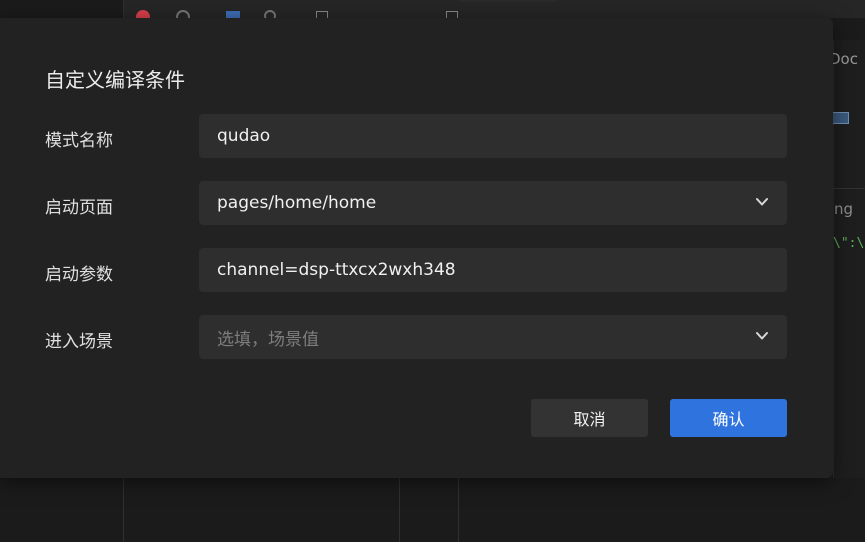 The image size is (865, 542). Describe the element at coordinates (849, 243) in the screenshot. I see `background-code-text: \":\` at that location.